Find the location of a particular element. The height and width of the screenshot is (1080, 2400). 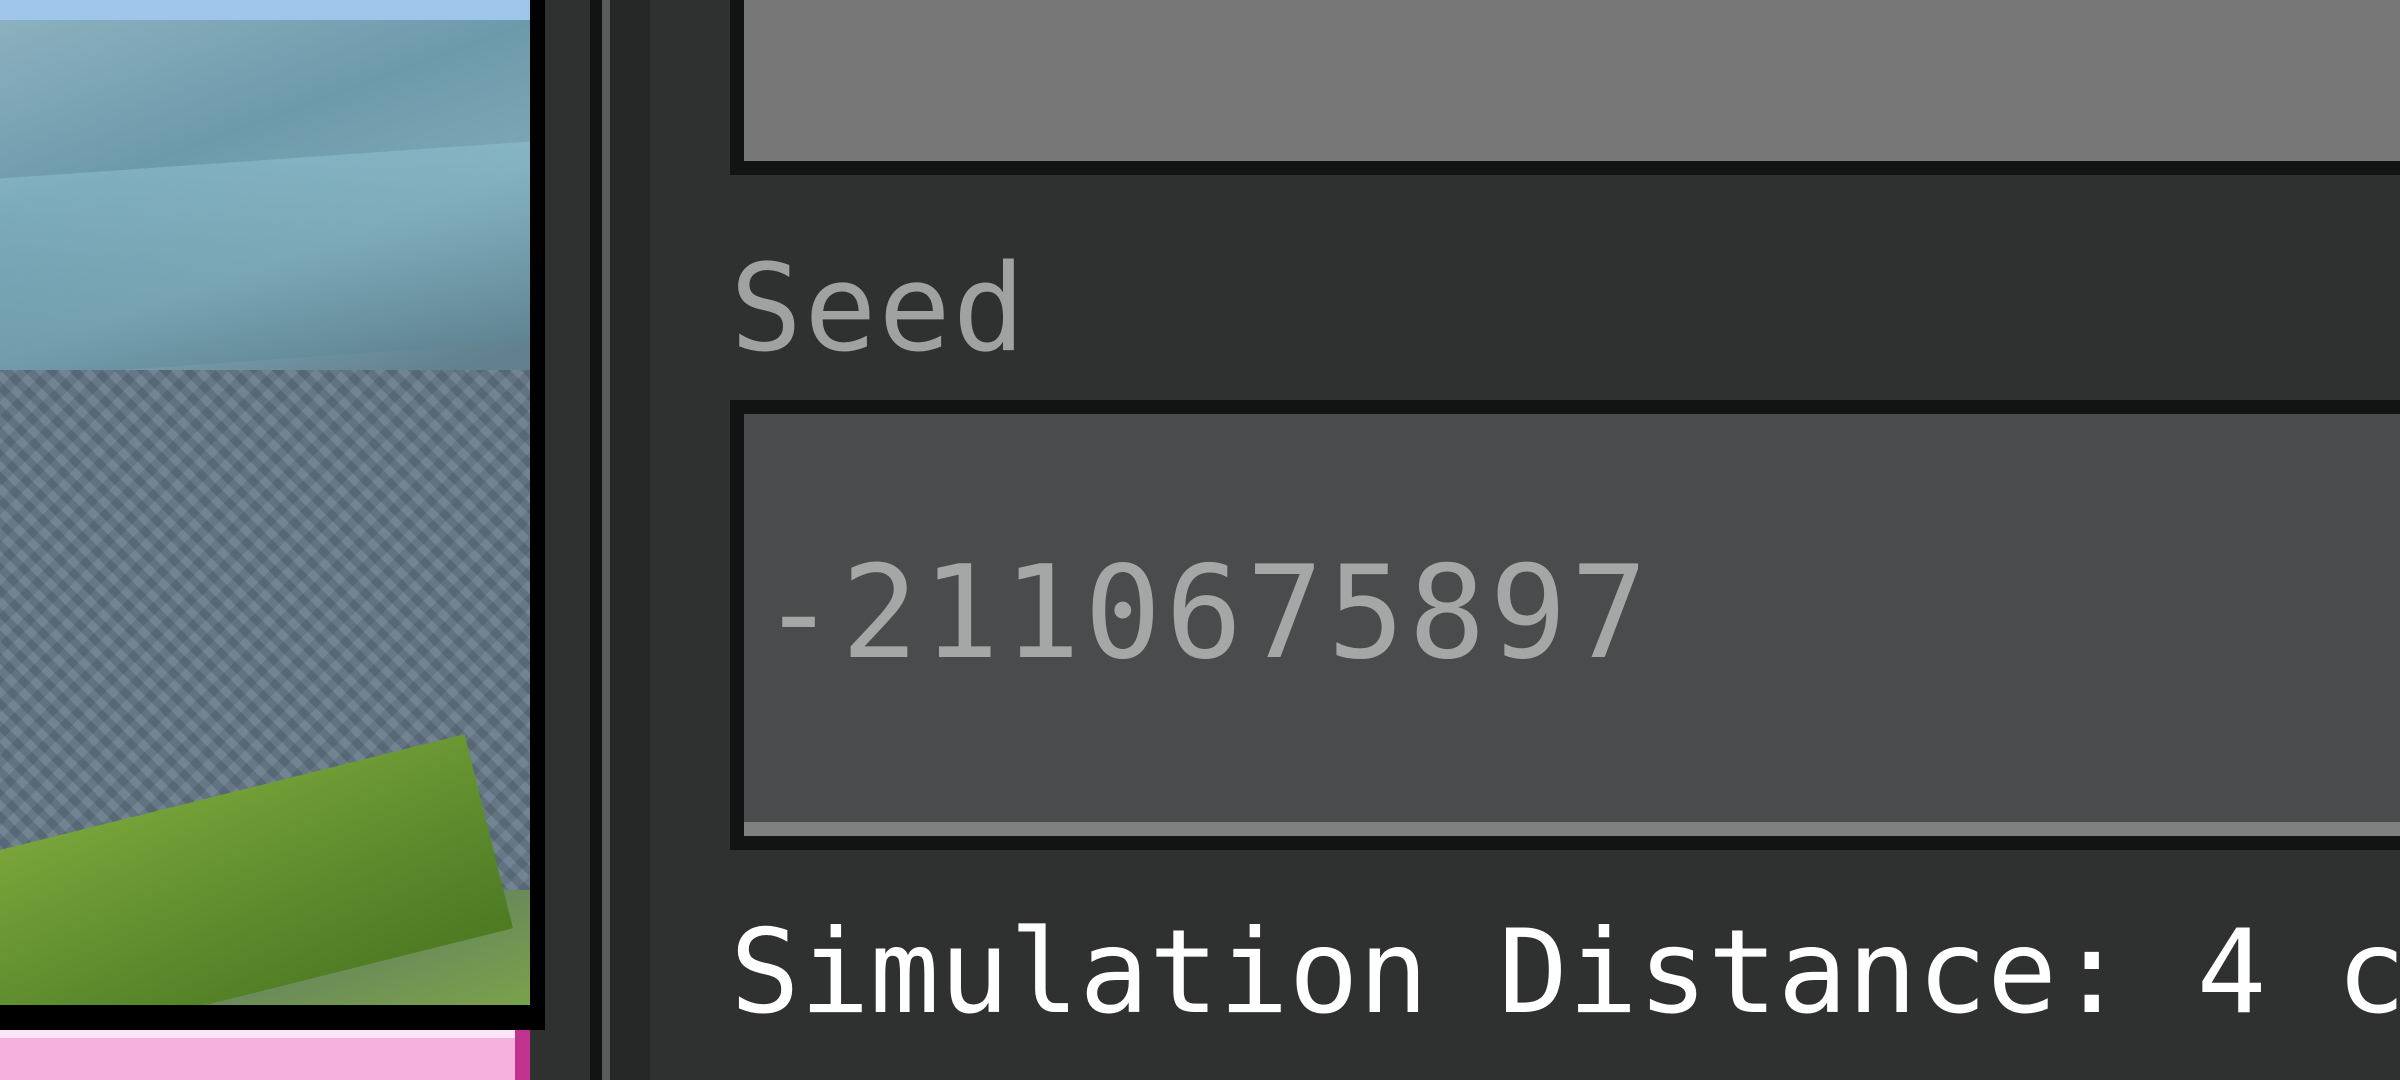

scrollbar-track is located at coordinates (596, 540).